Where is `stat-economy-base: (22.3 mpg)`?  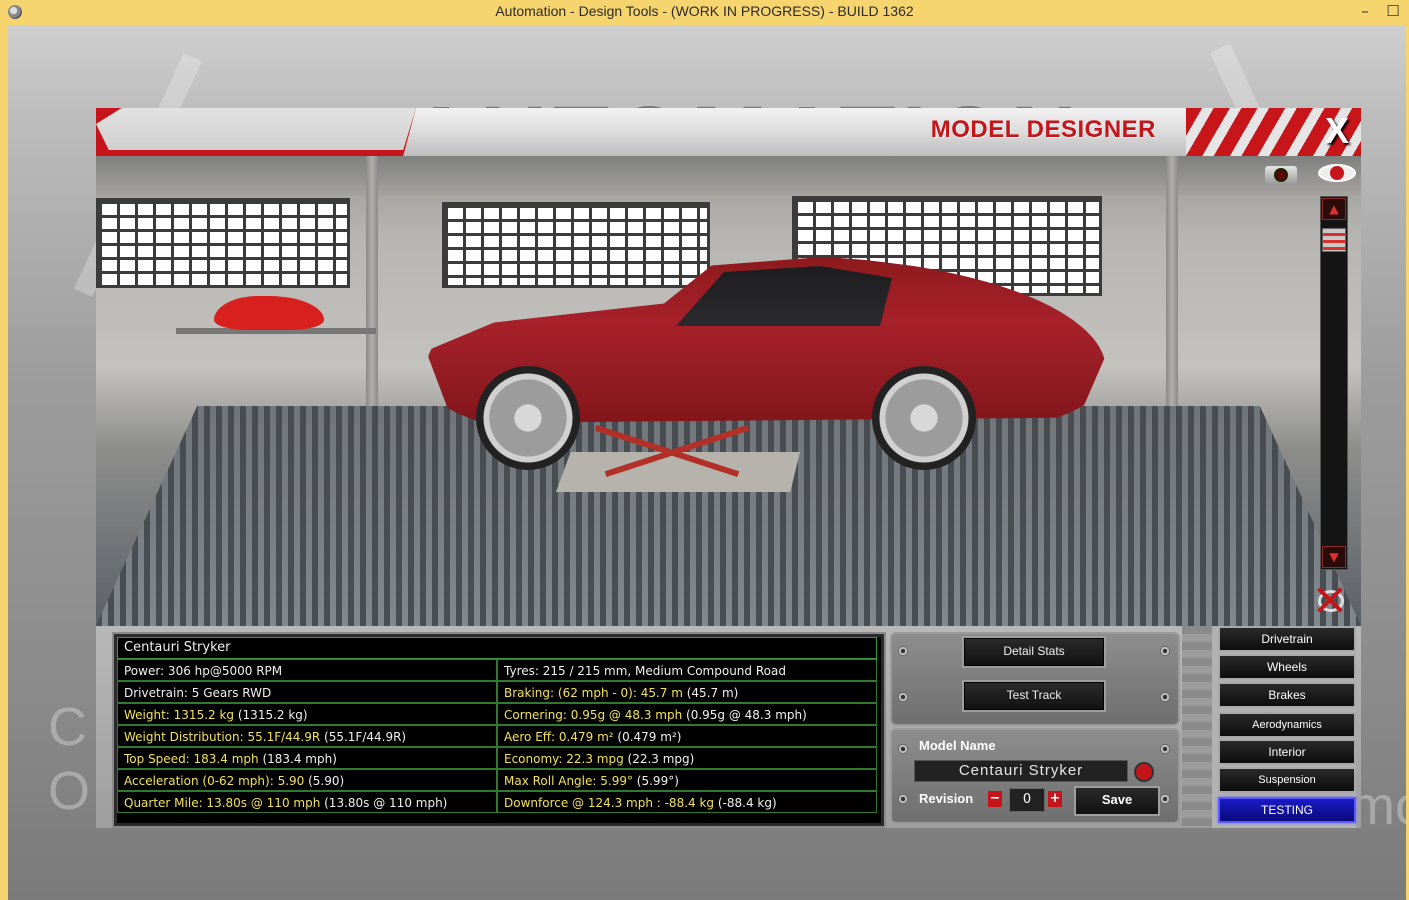 stat-economy-base: (22.3 mpg) is located at coordinates (659, 759).